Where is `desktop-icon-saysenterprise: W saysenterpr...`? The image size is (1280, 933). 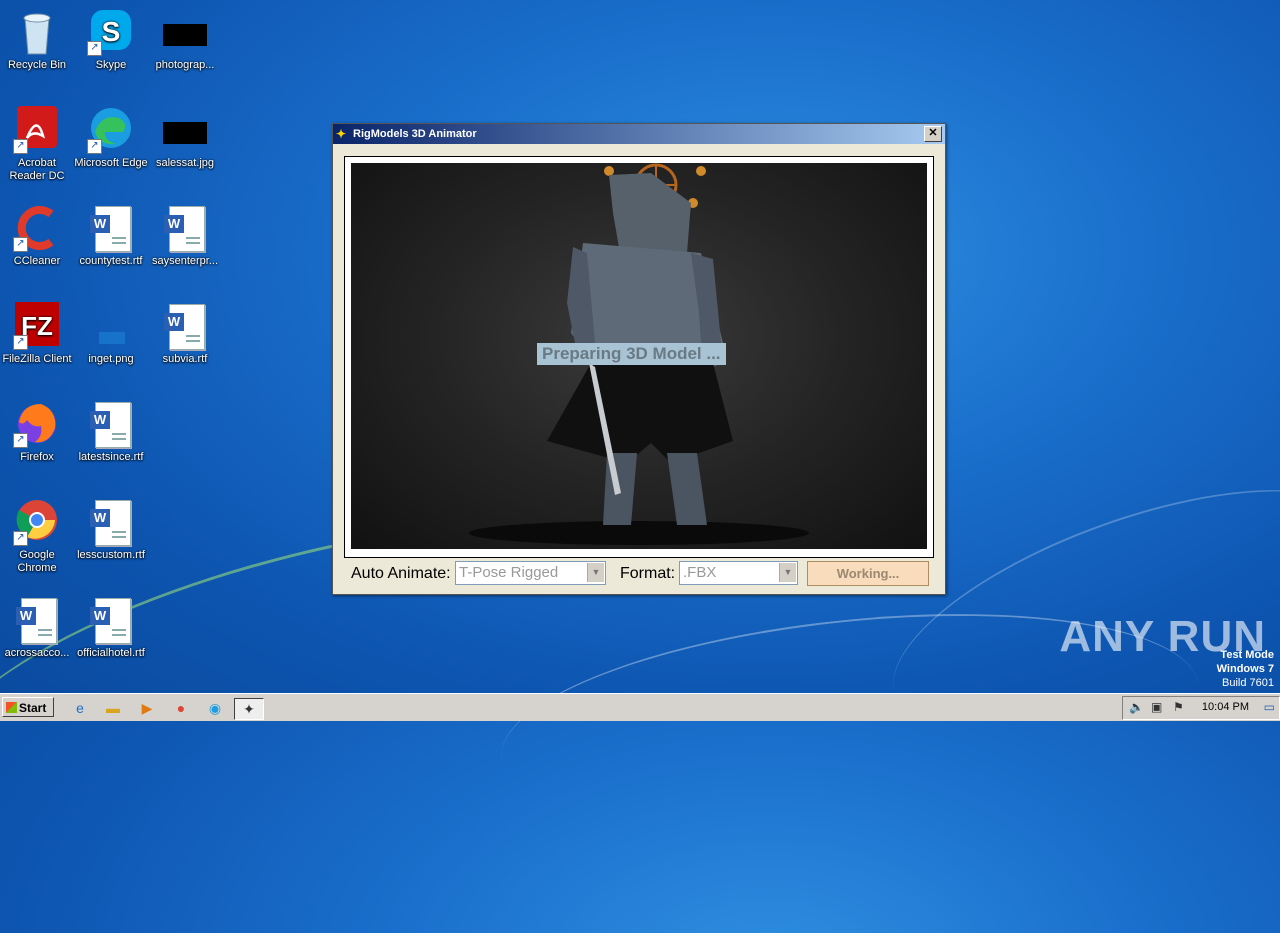 desktop-icon-saysenterprise: W saysenterpr... is located at coordinates (185, 236).